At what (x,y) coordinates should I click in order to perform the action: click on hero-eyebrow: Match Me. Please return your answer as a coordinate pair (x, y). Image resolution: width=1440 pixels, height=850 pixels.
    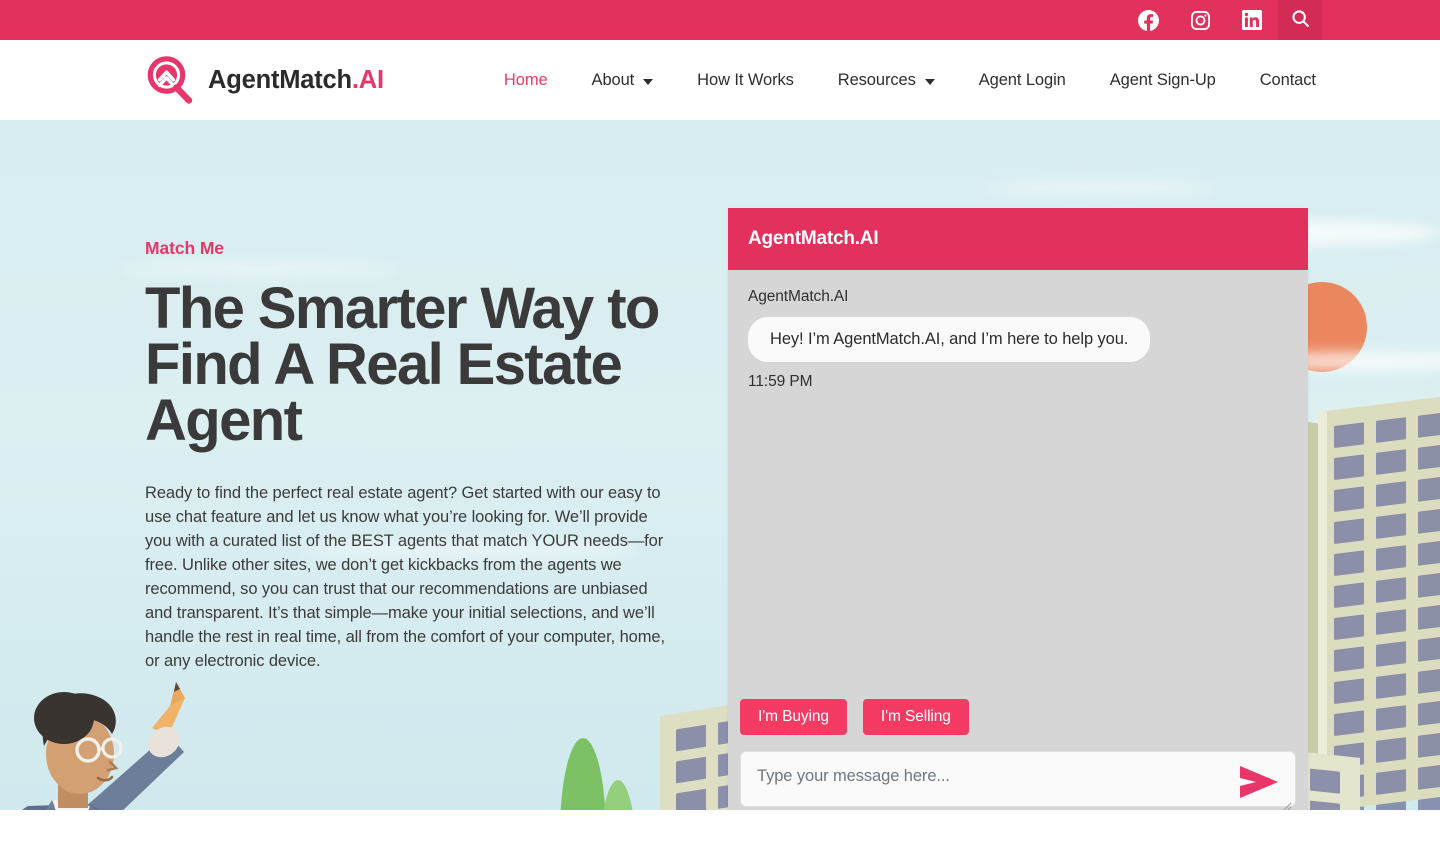
    Looking at the image, I should click on (184, 248).